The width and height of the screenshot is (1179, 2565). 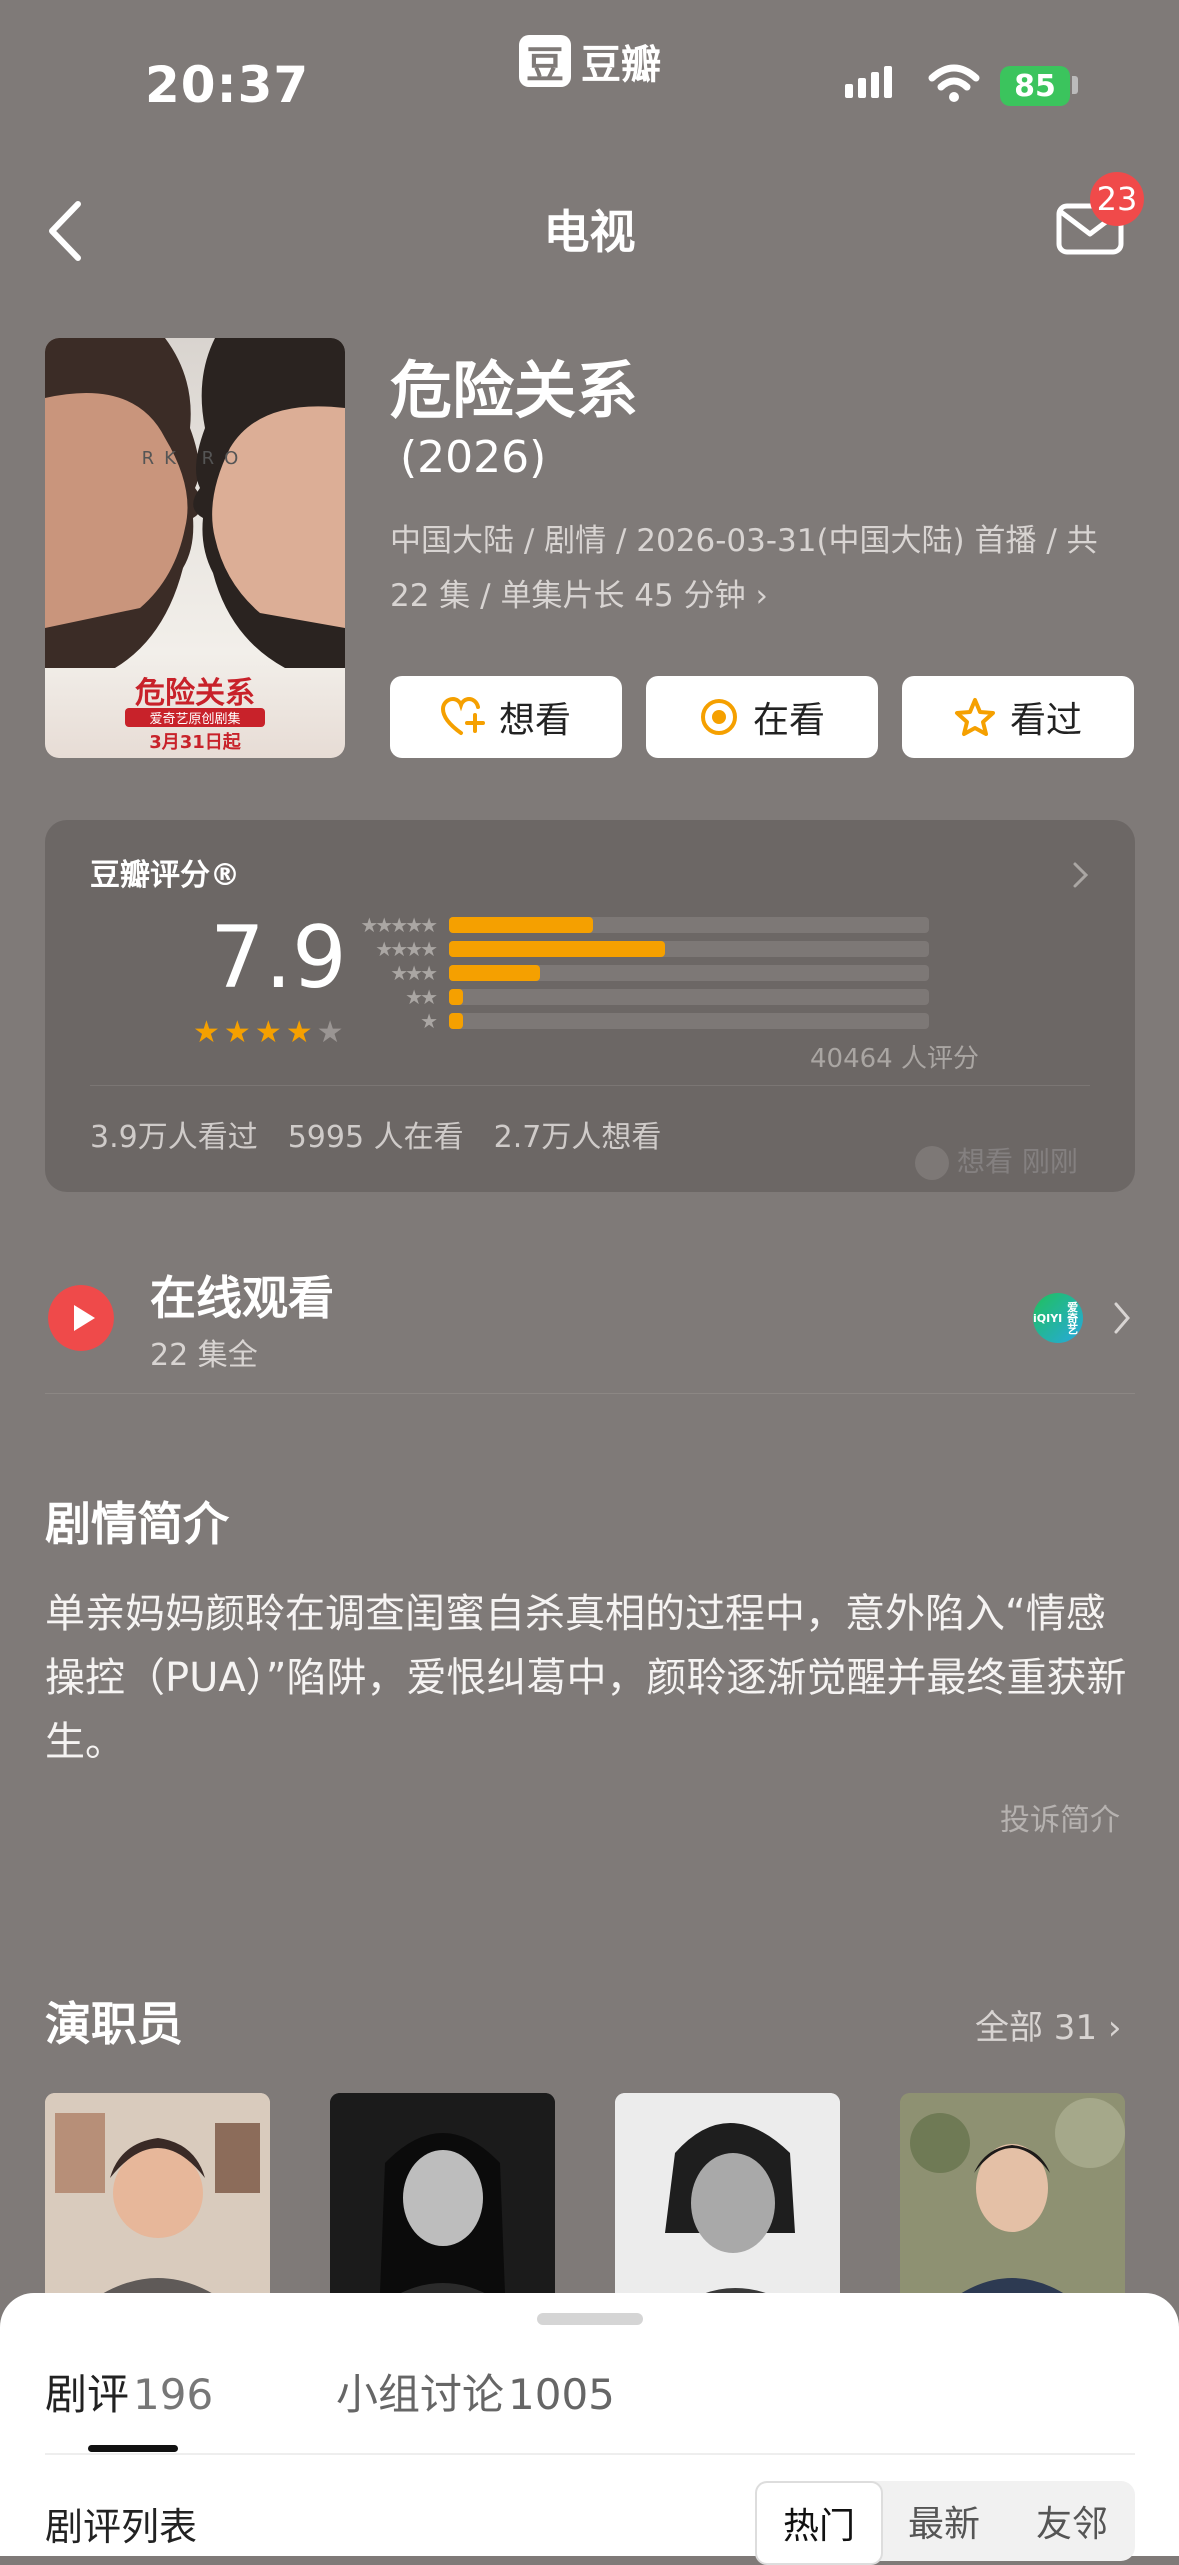 What do you see at coordinates (1075, 85) in the screenshot?
I see `battery-tip` at bounding box center [1075, 85].